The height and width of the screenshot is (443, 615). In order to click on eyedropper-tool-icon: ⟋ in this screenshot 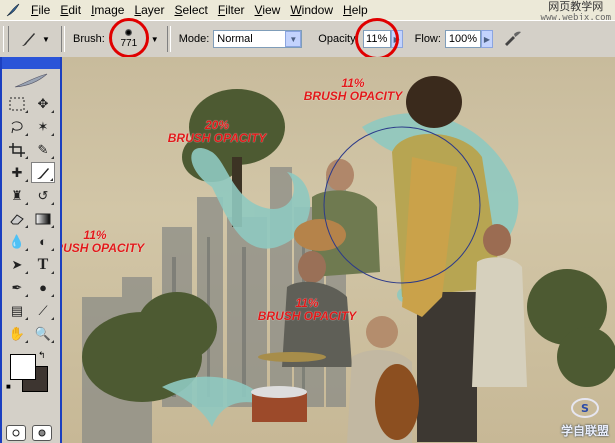, I will do `click(43, 310)`.